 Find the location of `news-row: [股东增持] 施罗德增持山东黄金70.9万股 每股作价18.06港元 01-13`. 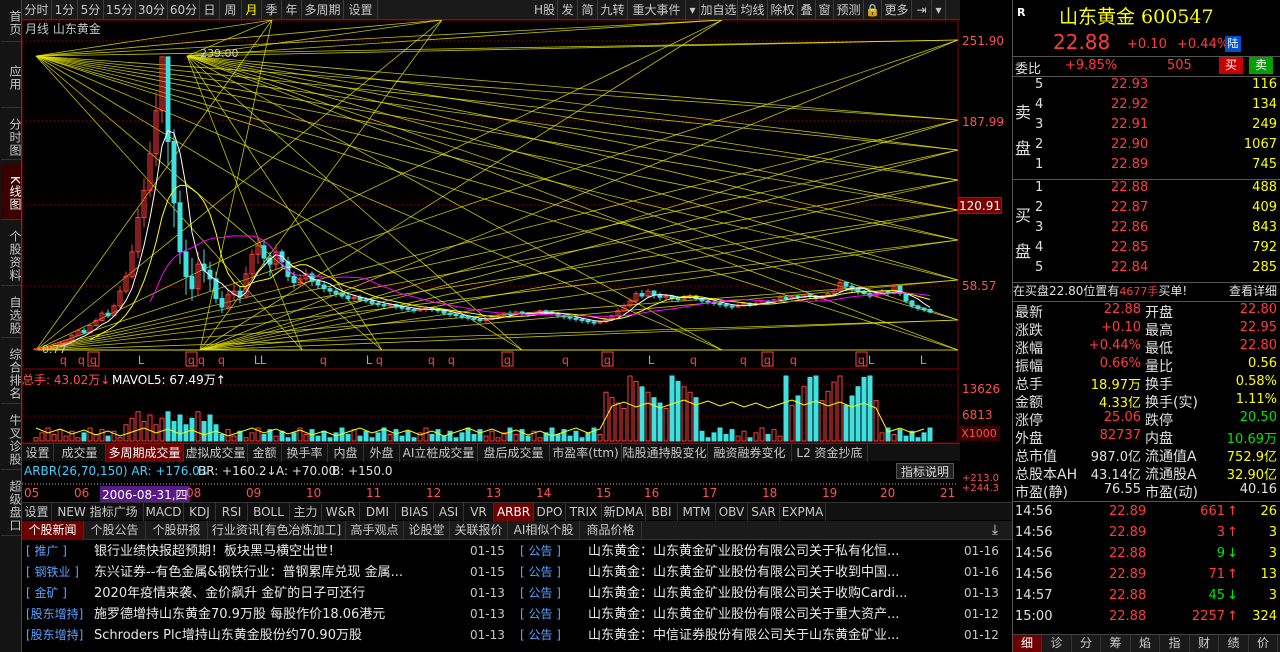

news-row: [股东增持] 施罗德增持山东黄金70.9万股 每股作价18.06港元 01-13 is located at coordinates (269, 614).